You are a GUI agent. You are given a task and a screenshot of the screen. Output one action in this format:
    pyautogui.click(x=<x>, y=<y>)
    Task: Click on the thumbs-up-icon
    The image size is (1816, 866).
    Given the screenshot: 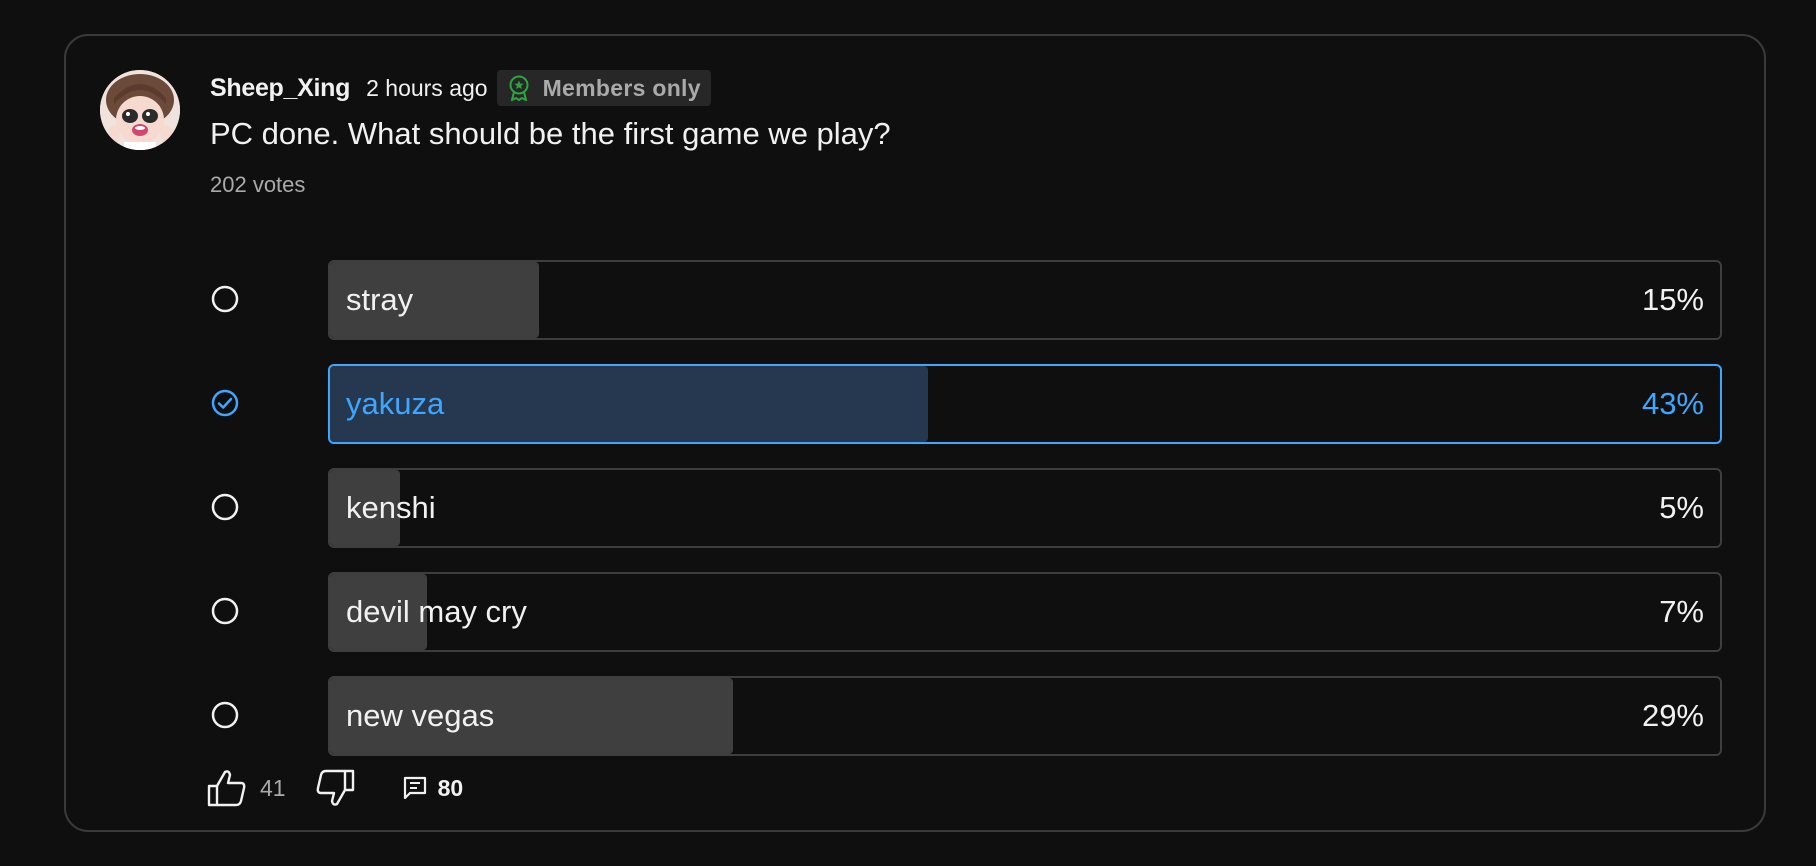 What is the action you would take?
    pyautogui.click(x=226, y=788)
    